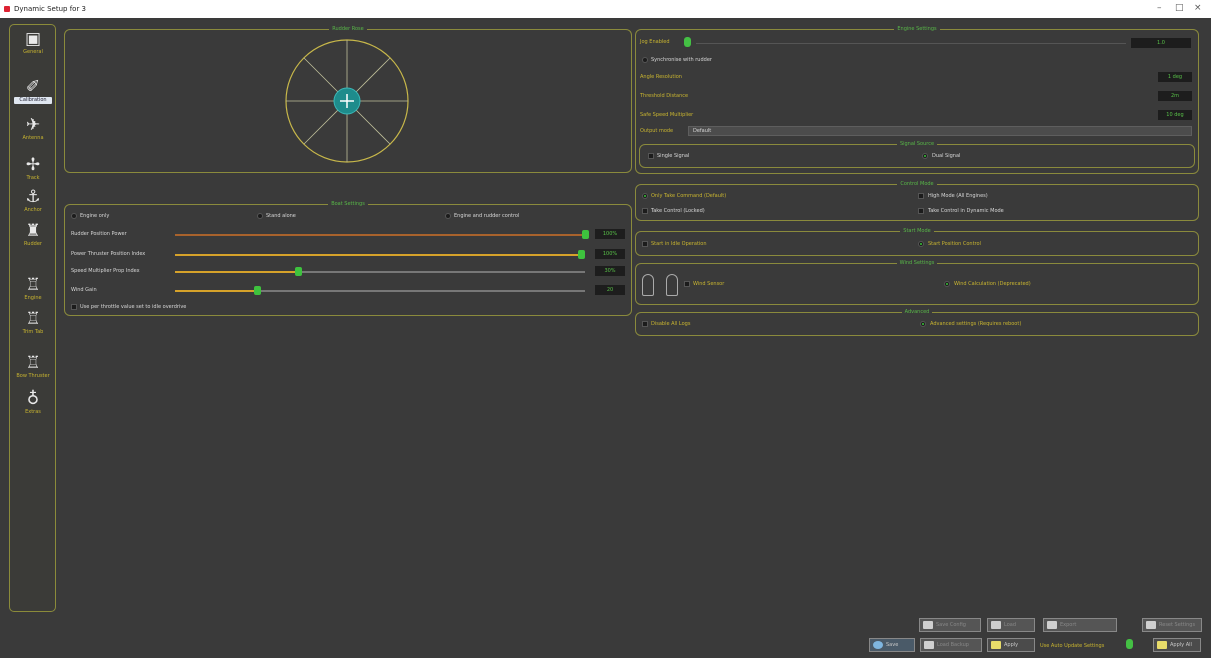 This screenshot has height=658, width=1211. Describe the element at coordinates (610, 290) in the screenshot. I see `slider-value: 20` at that location.